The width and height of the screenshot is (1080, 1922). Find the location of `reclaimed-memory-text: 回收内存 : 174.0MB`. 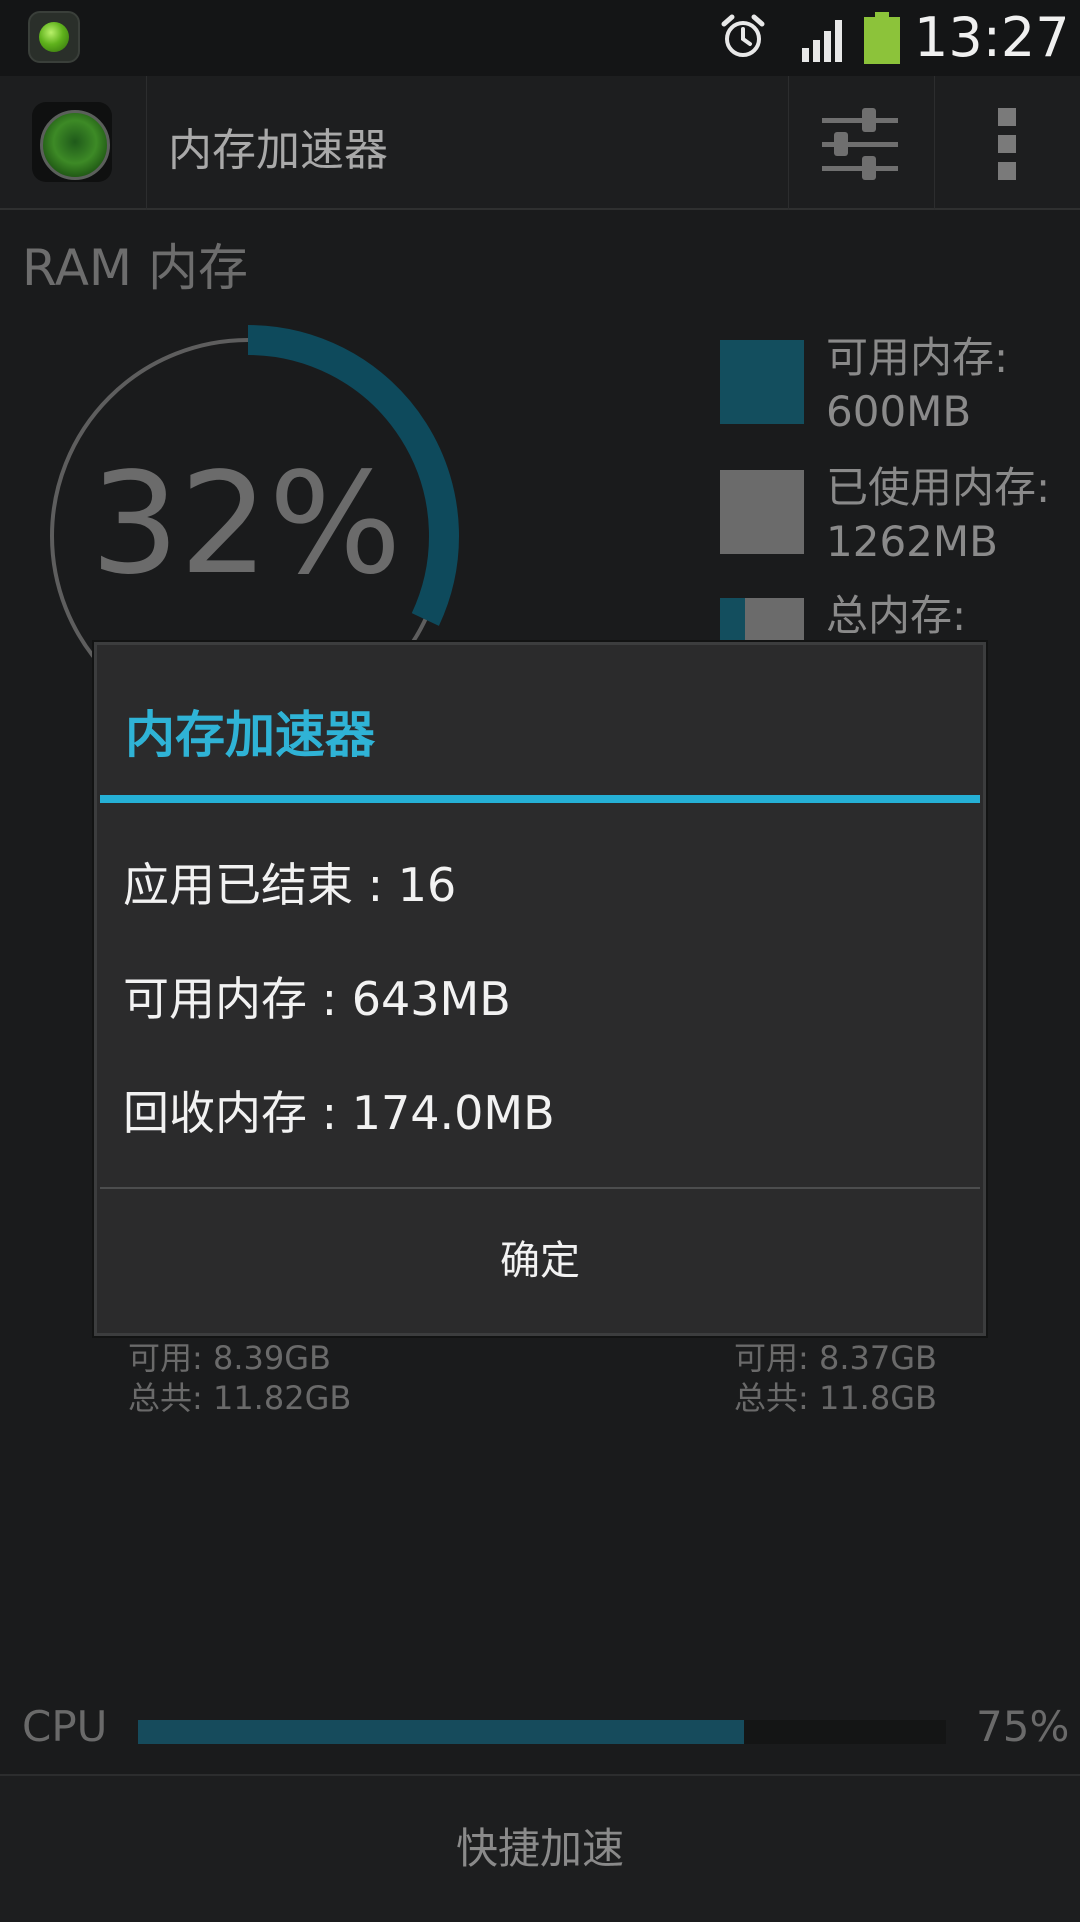

reclaimed-memory-text: 回收内存 : 174.0MB is located at coordinates (339, 1113).